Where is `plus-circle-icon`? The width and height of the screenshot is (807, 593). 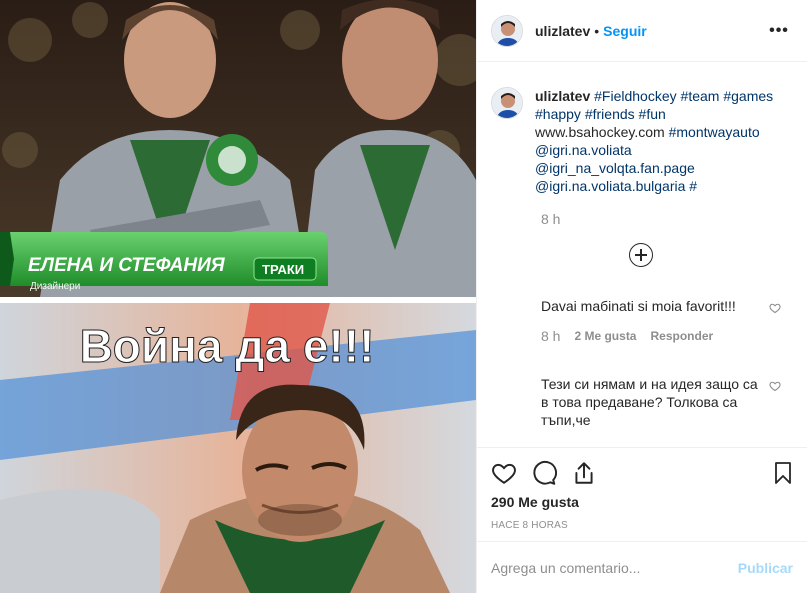
plus-circle-icon is located at coordinates (641, 255).